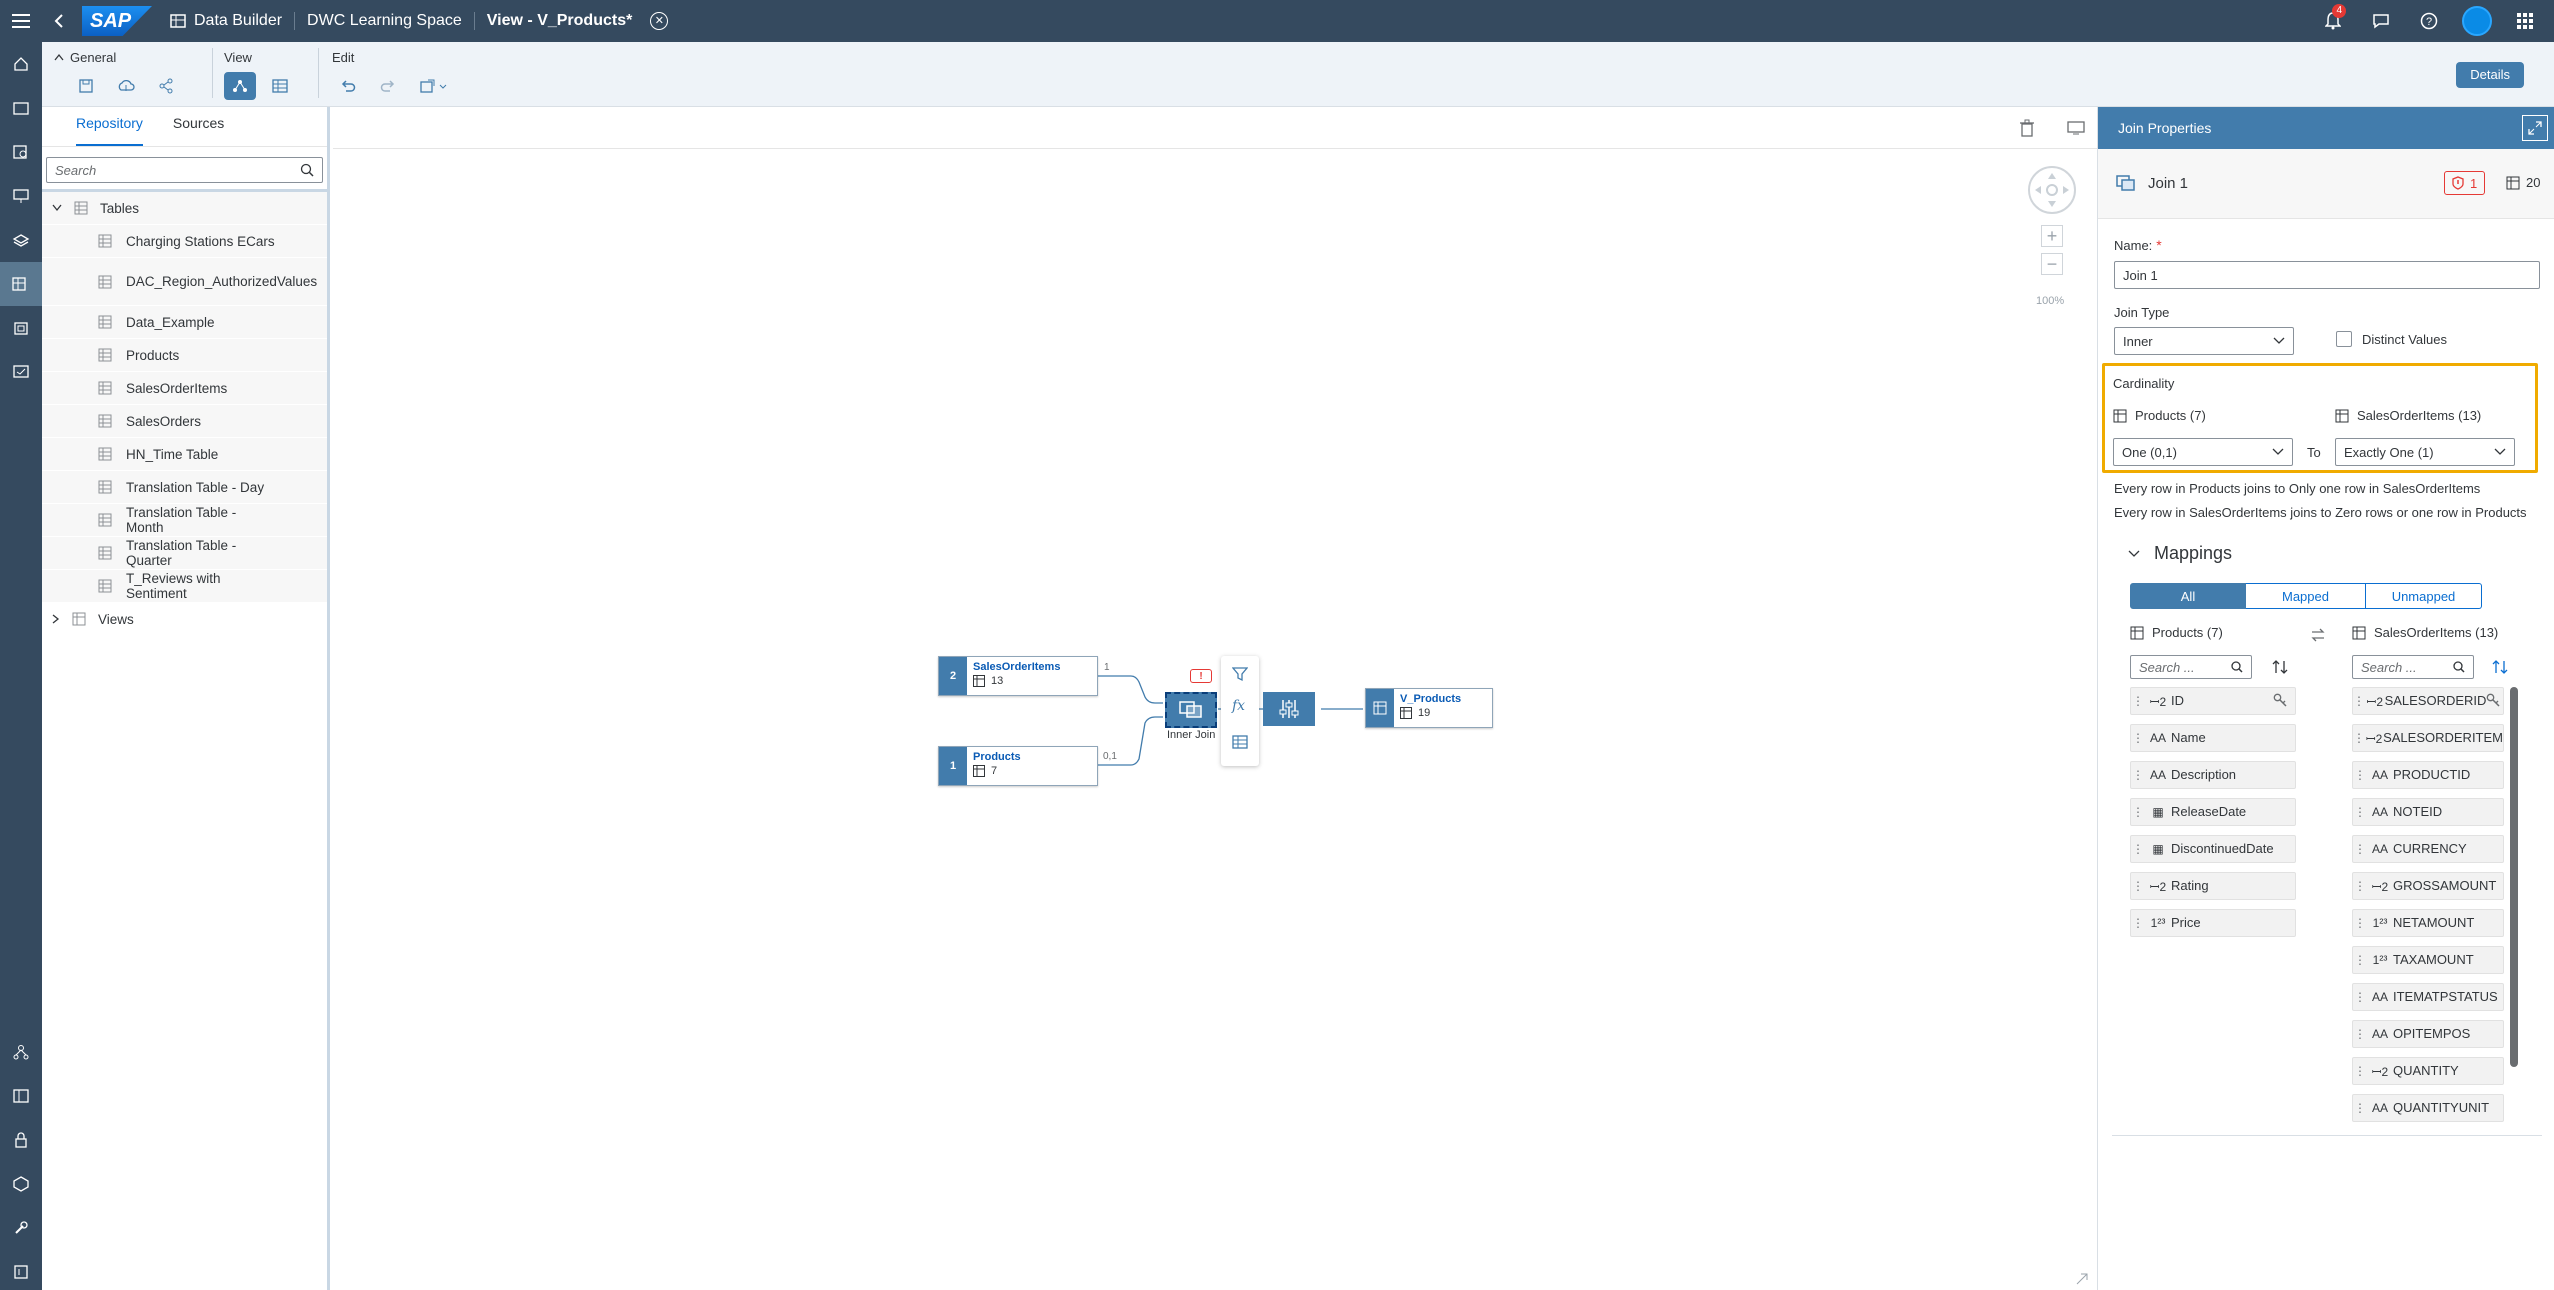 This screenshot has width=2554, height=1290. I want to click on column-item: ⋮ 1²³ Price, so click(2213, 923).